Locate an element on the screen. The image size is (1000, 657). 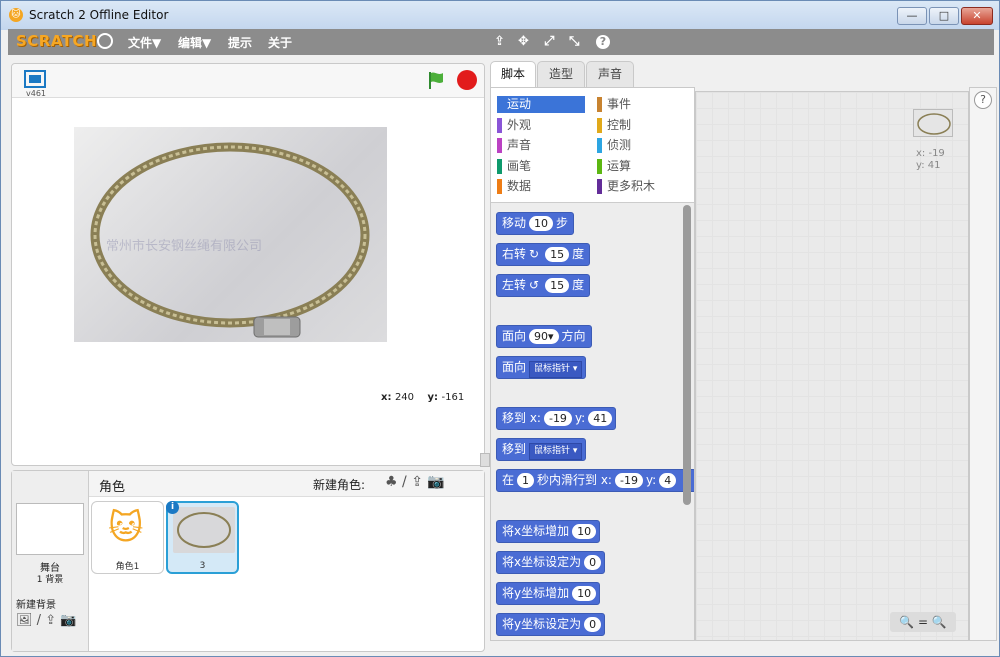
category-pen: 画笔 is located at coordinates (514, 166).